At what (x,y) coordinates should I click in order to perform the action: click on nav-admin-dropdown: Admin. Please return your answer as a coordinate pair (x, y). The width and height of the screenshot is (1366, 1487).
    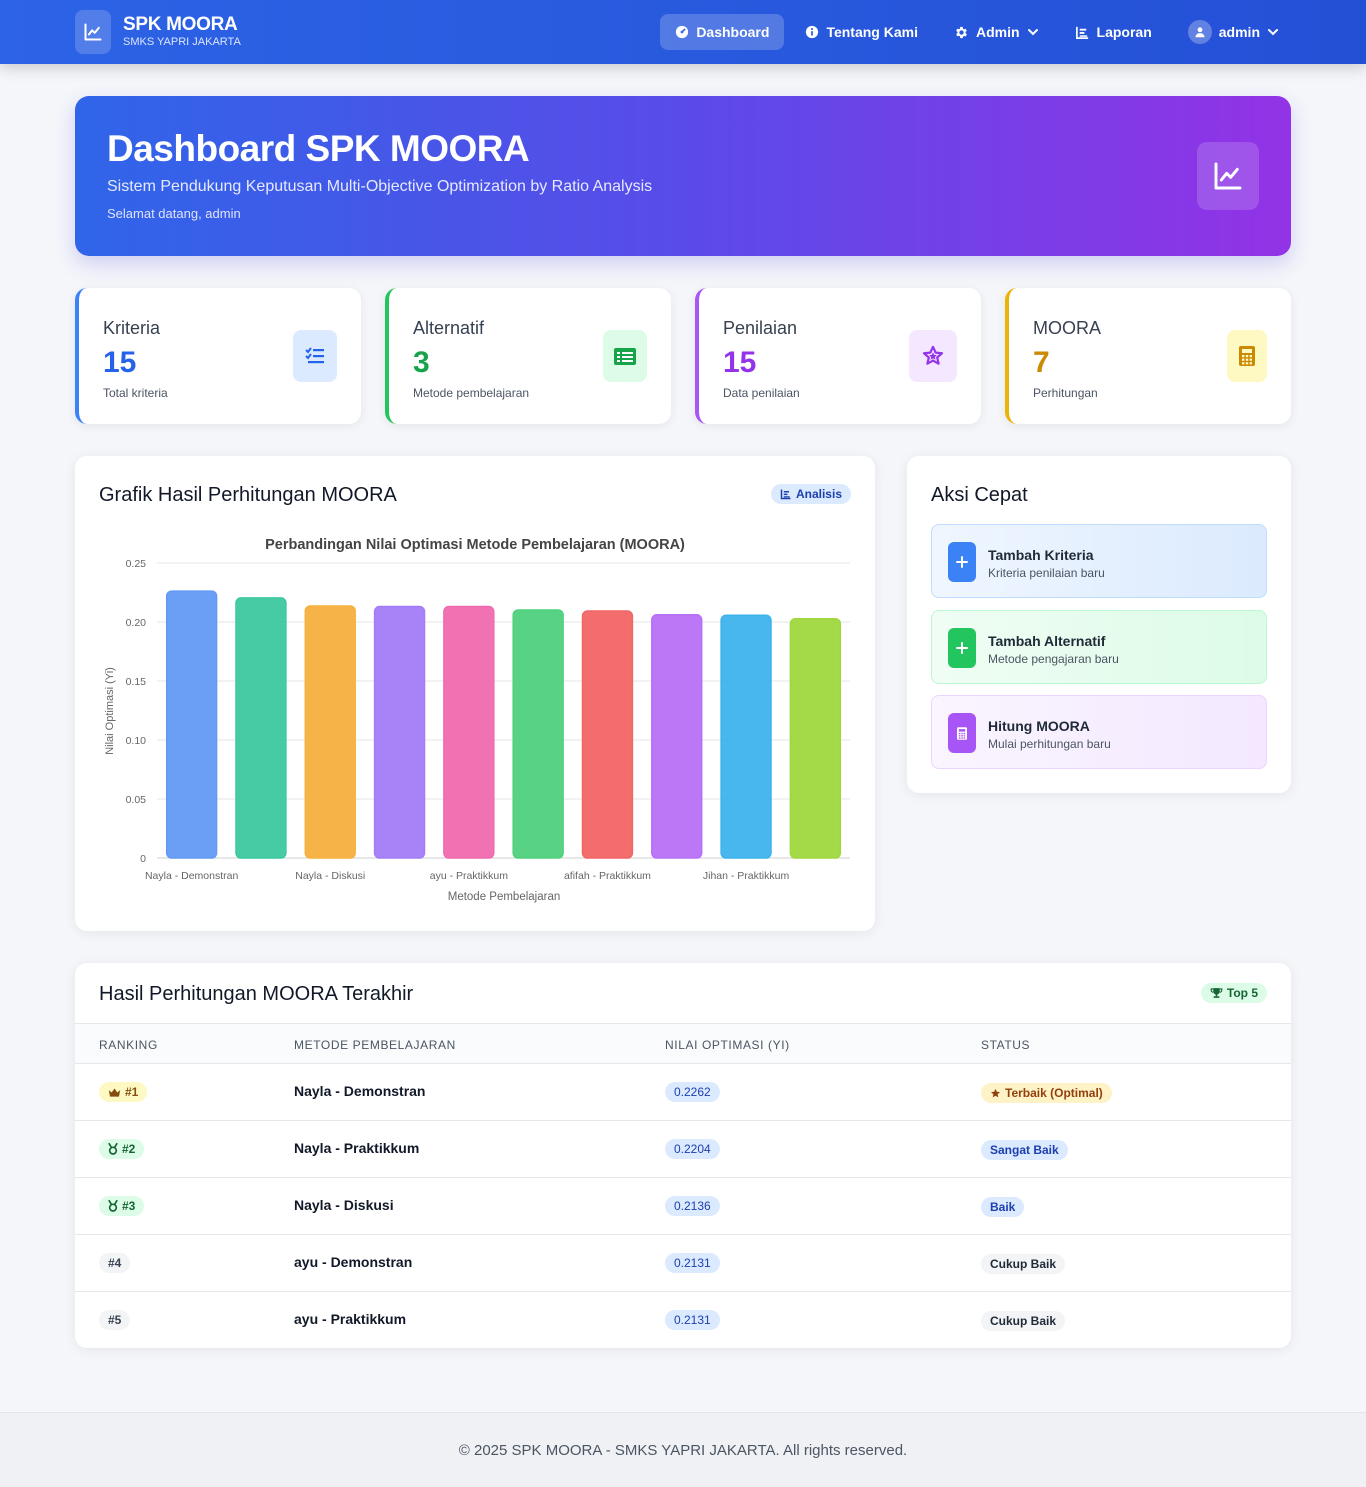
    Looking at the image, I should click on (996, 32).